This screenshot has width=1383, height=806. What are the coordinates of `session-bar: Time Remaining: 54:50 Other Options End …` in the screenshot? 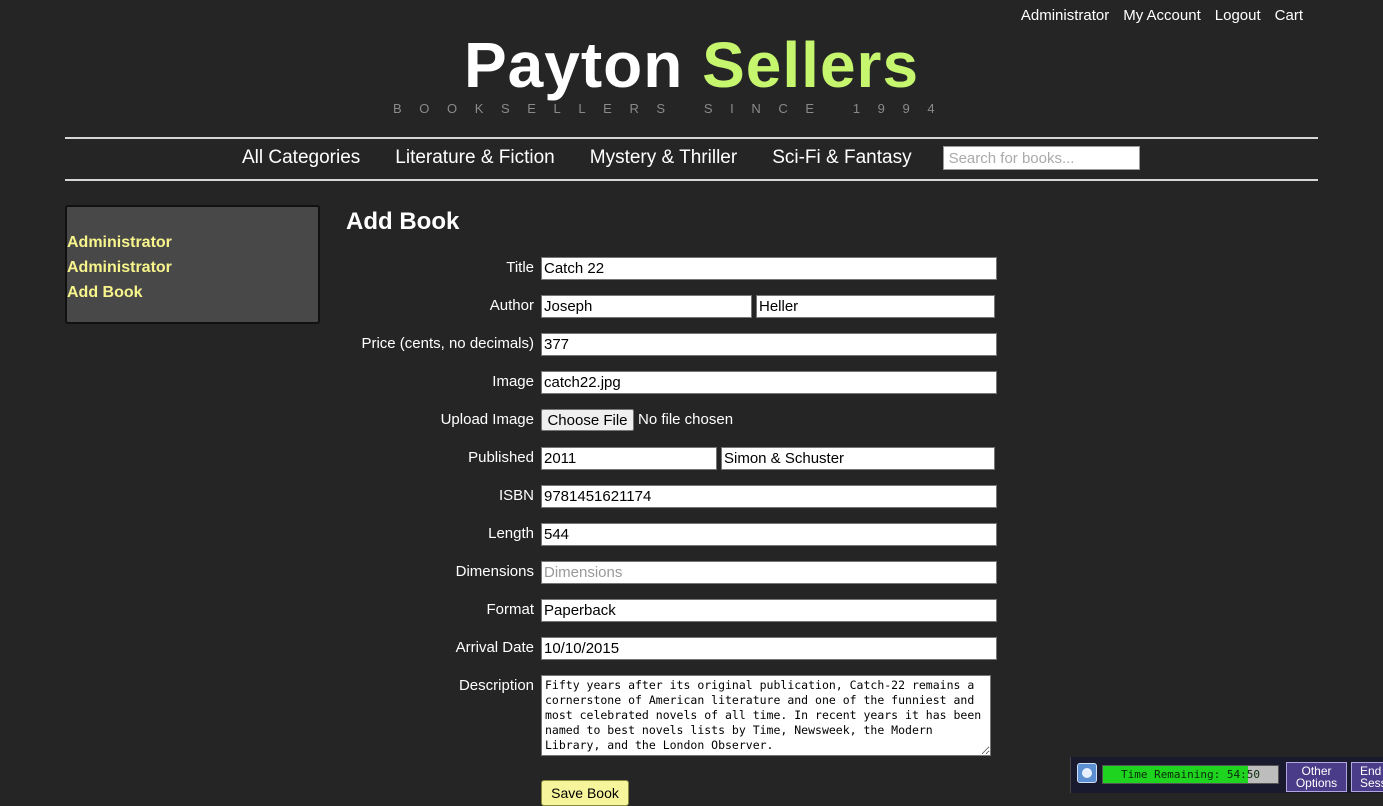 It's located at (1226, 775).